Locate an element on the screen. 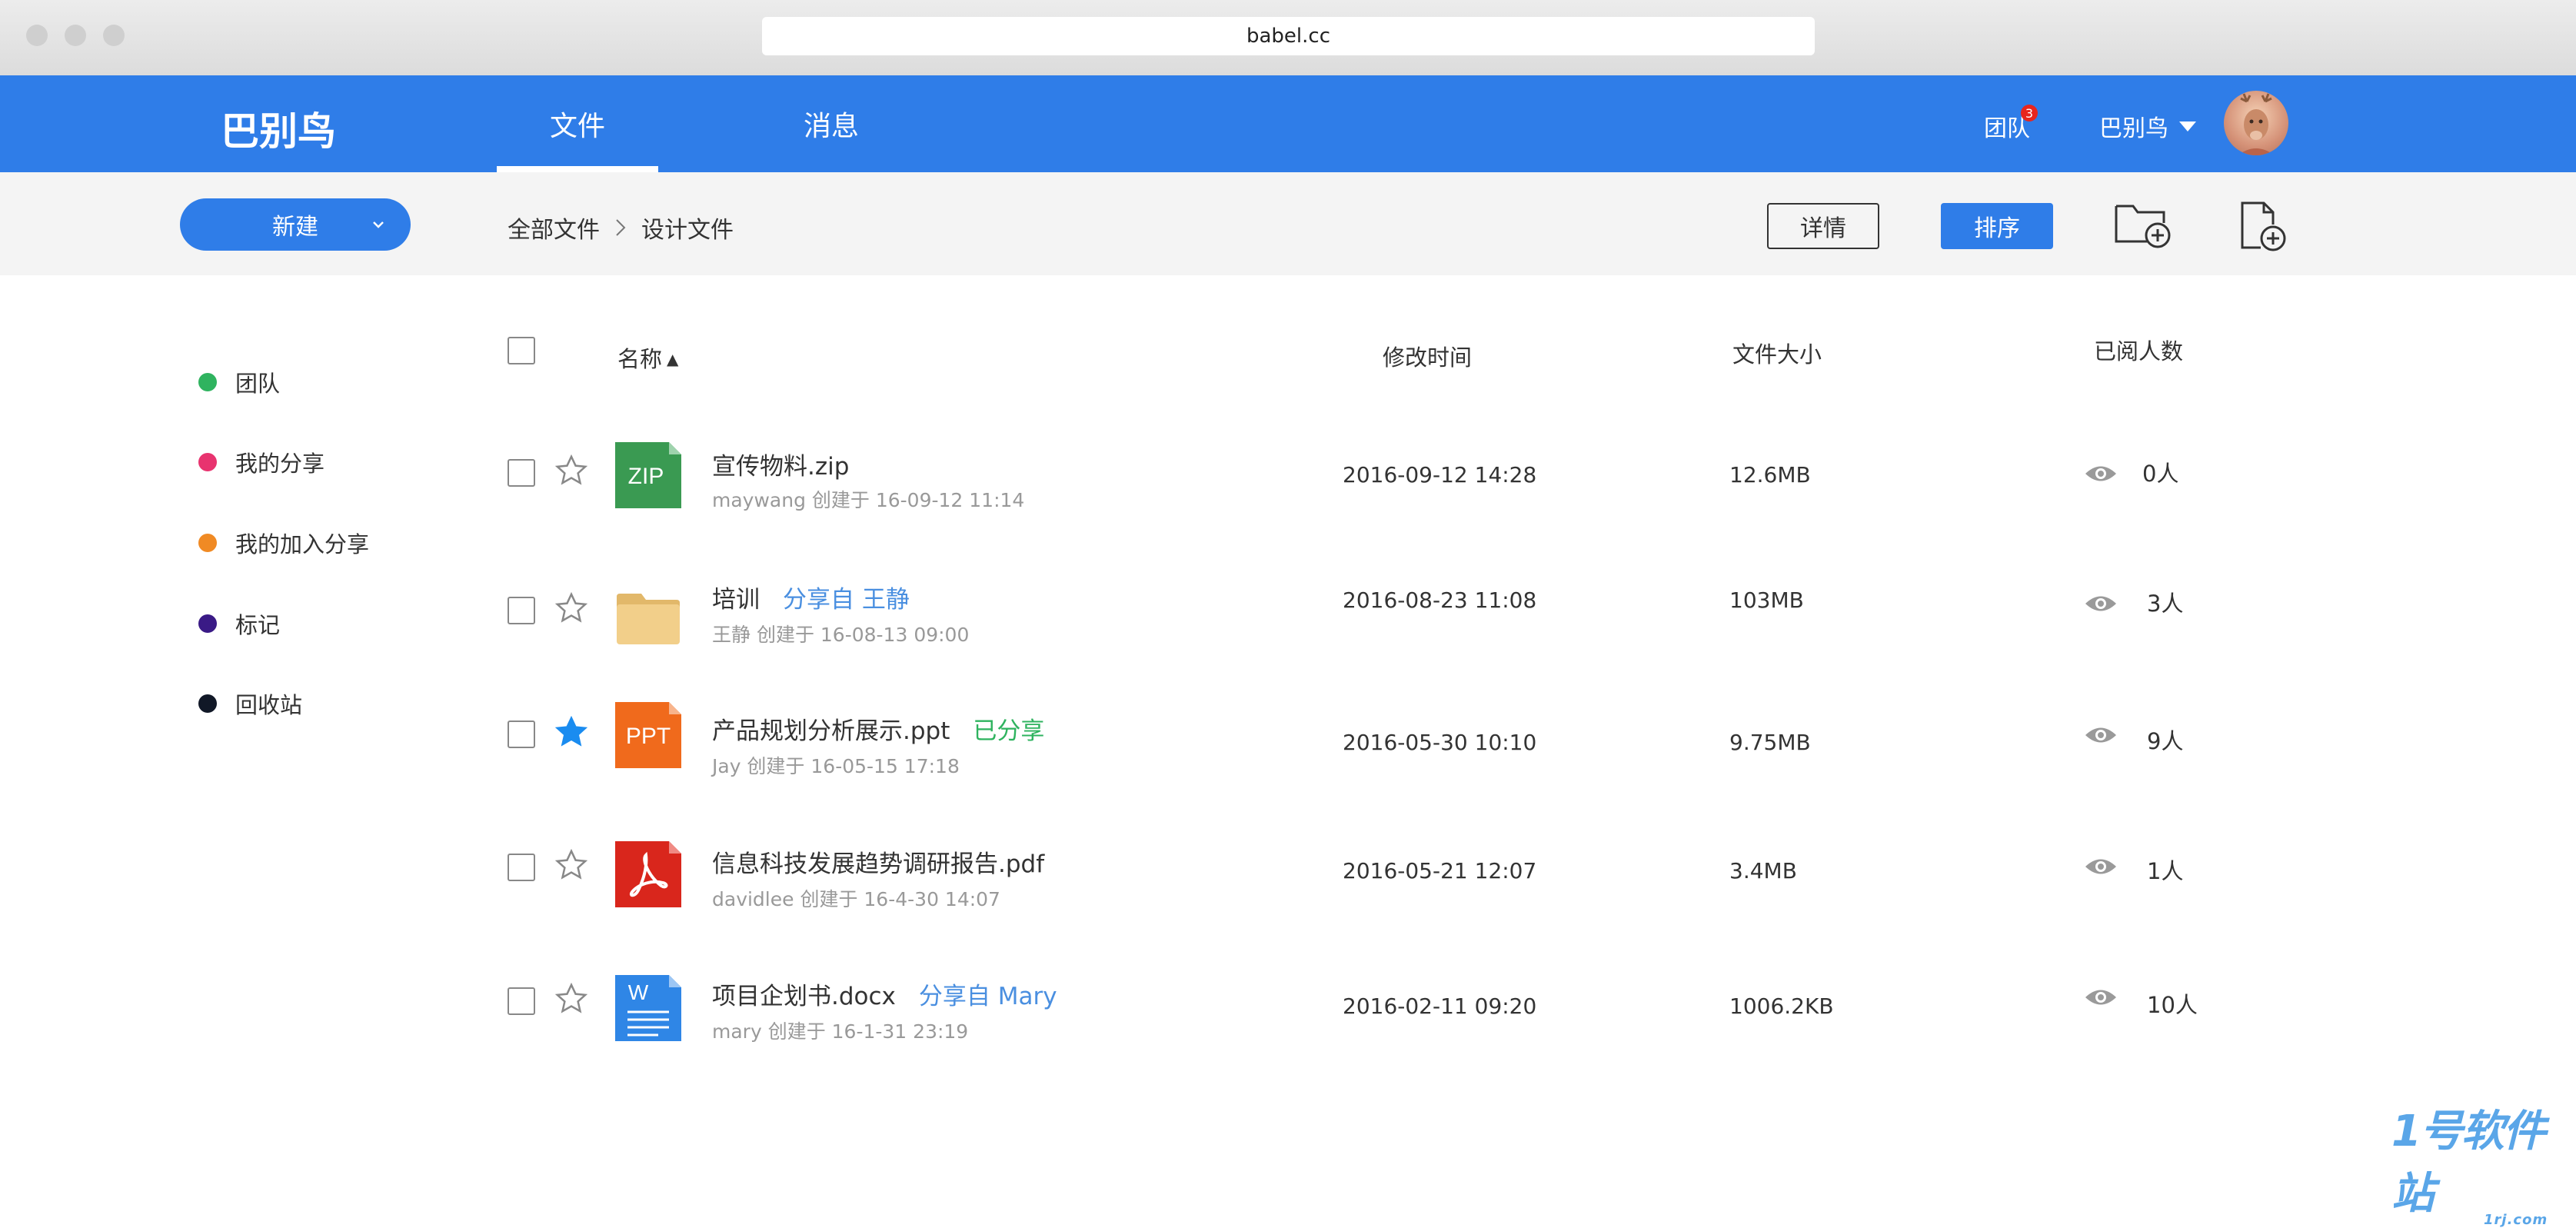  watermark-main: 1号软件站 is located at coordinates (2469, 1163).